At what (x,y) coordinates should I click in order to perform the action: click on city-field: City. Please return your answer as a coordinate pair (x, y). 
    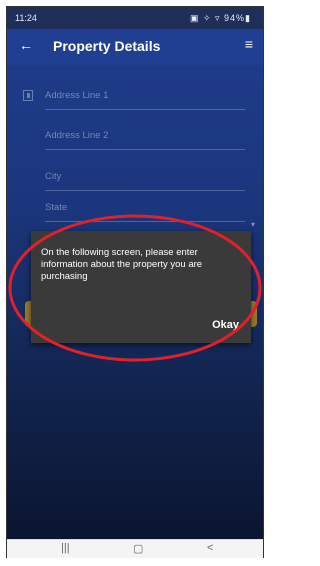
    Looking at the image, I should click on (145, 177).